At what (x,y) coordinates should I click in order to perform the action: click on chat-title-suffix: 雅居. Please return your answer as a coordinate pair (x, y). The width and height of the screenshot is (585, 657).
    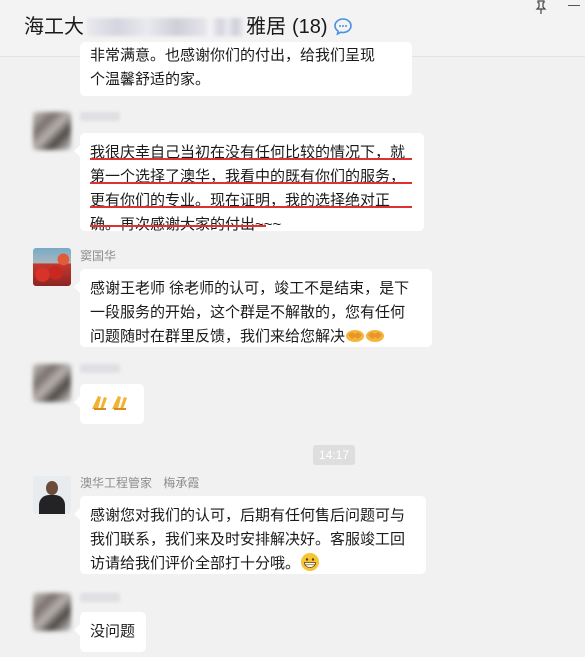
    Looking at the image, I should click on (266, 27).